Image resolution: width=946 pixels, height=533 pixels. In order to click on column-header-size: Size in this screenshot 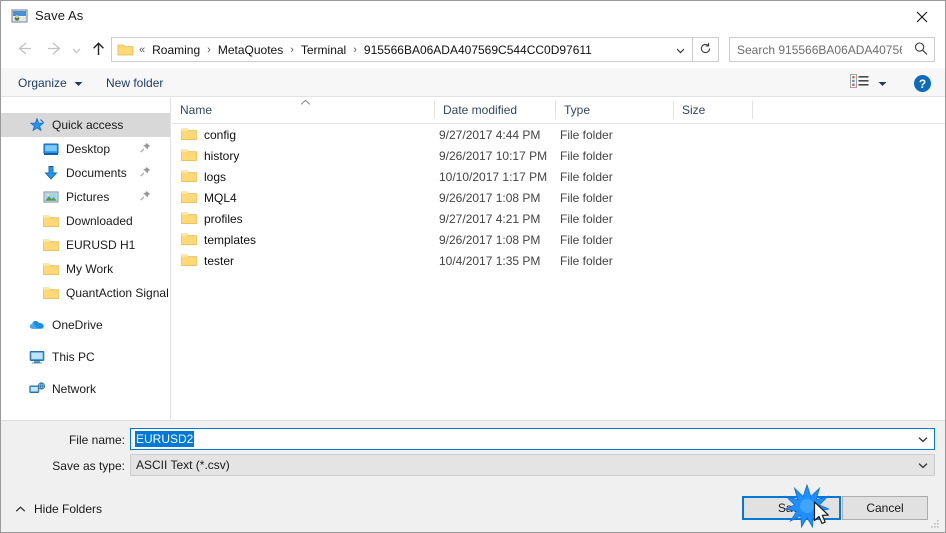, I will do `click(713, 110)`.